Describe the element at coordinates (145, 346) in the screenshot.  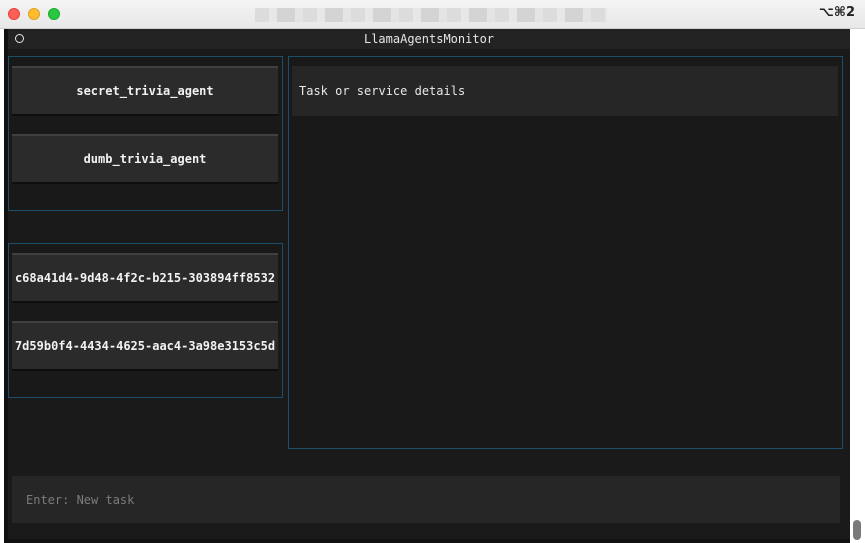
I see `task-button-7d59b0f4: 7d59b0f4-4434-4625-aac4-3a98e3153c5d` at that location.